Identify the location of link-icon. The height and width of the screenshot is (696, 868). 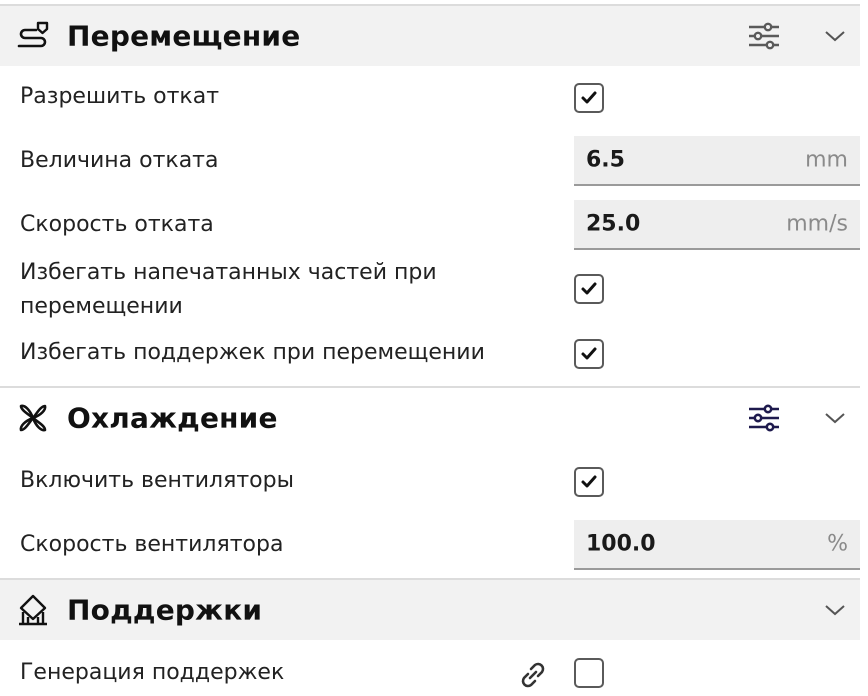
(533, 675).